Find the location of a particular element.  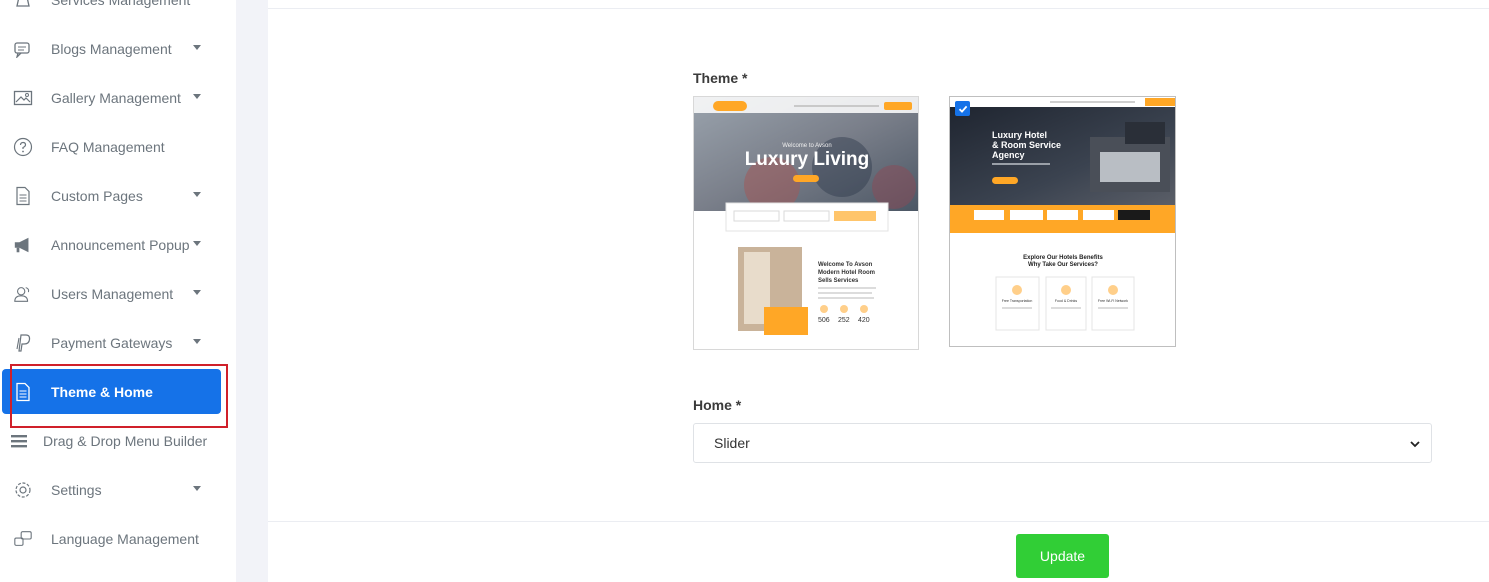

sidebar-item-partial is located at coordinates (118, 574).